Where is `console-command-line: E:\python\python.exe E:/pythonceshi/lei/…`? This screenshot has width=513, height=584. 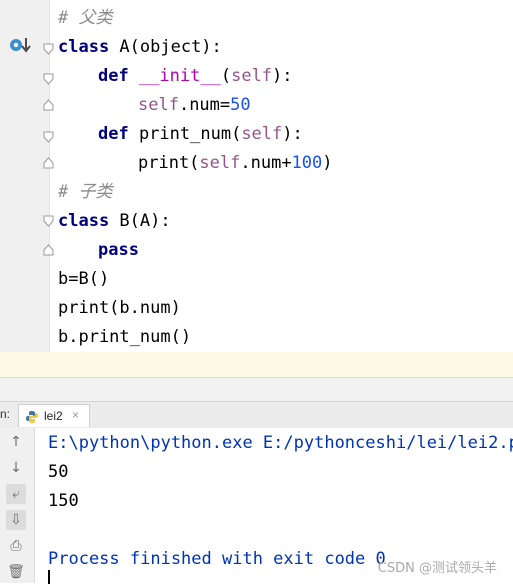 console-command-line: E:\python\python.exe E:/pythonceshi/lei/… is located at coordinates (280, 443).